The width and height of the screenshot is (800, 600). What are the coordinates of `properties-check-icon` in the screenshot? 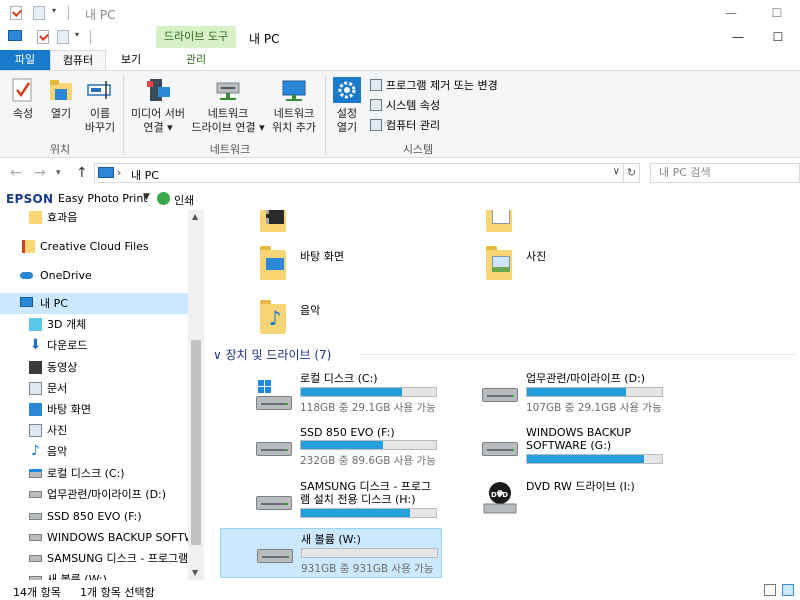 It's located at (23, 90).